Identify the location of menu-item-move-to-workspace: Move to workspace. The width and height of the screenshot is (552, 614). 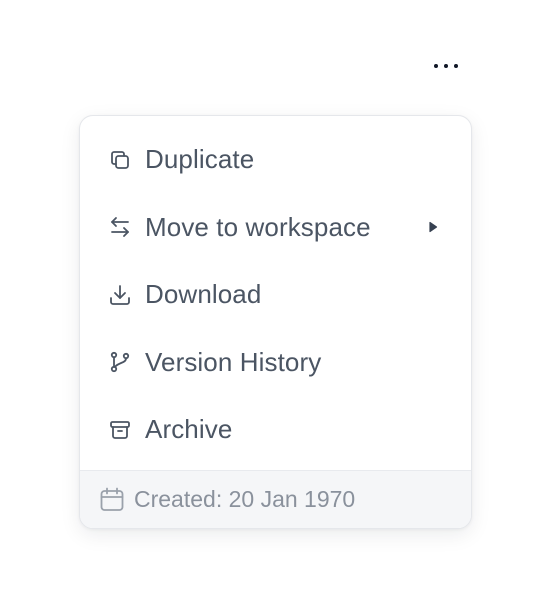
(275, 228).